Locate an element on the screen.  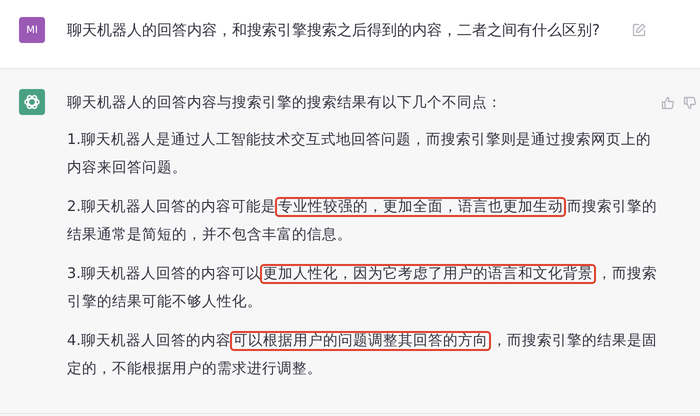
question-text: 聊天机器人的回答内容，和搜索引擎搜索之后得到的内容，二者之间有什么区别? is located at coordinates (334, 30).